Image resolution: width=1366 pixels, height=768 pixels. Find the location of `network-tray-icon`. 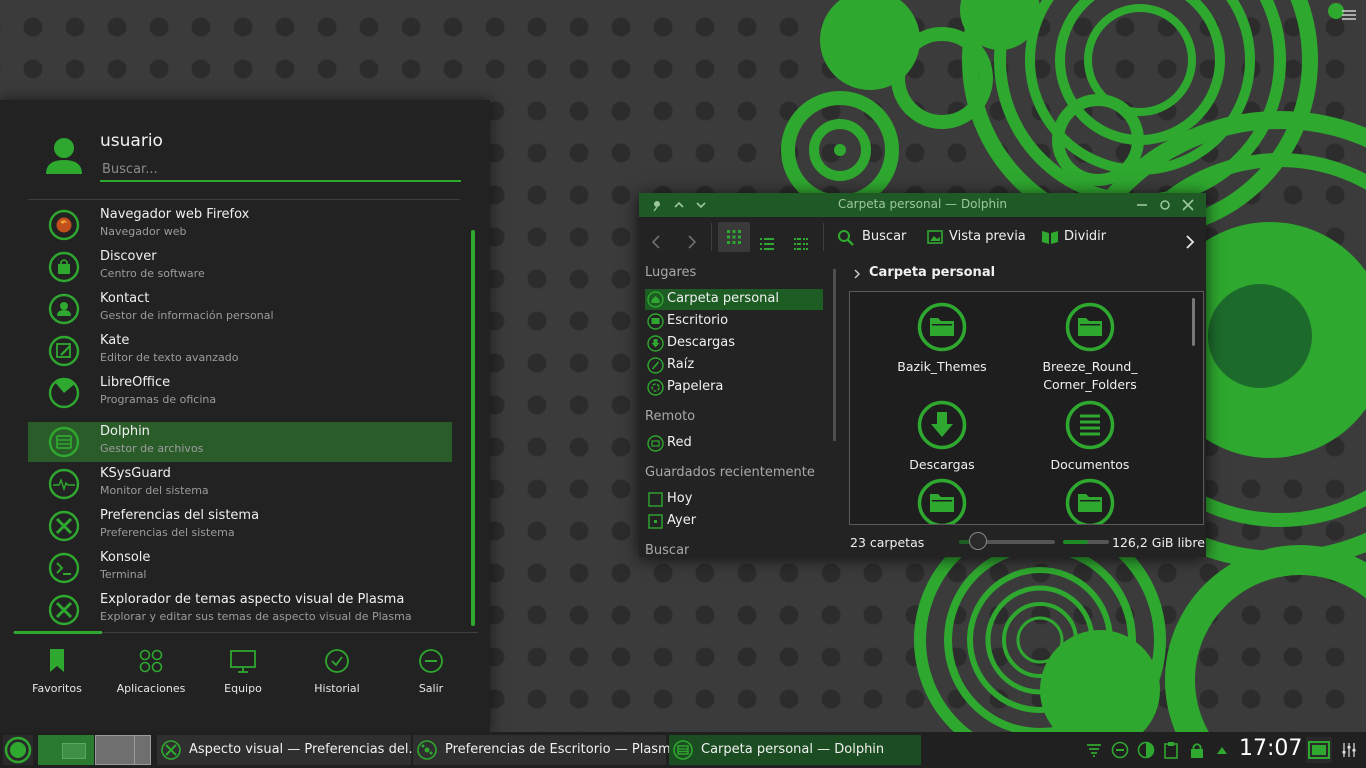

network-tray-icon is located at coordinates (1094, 750).